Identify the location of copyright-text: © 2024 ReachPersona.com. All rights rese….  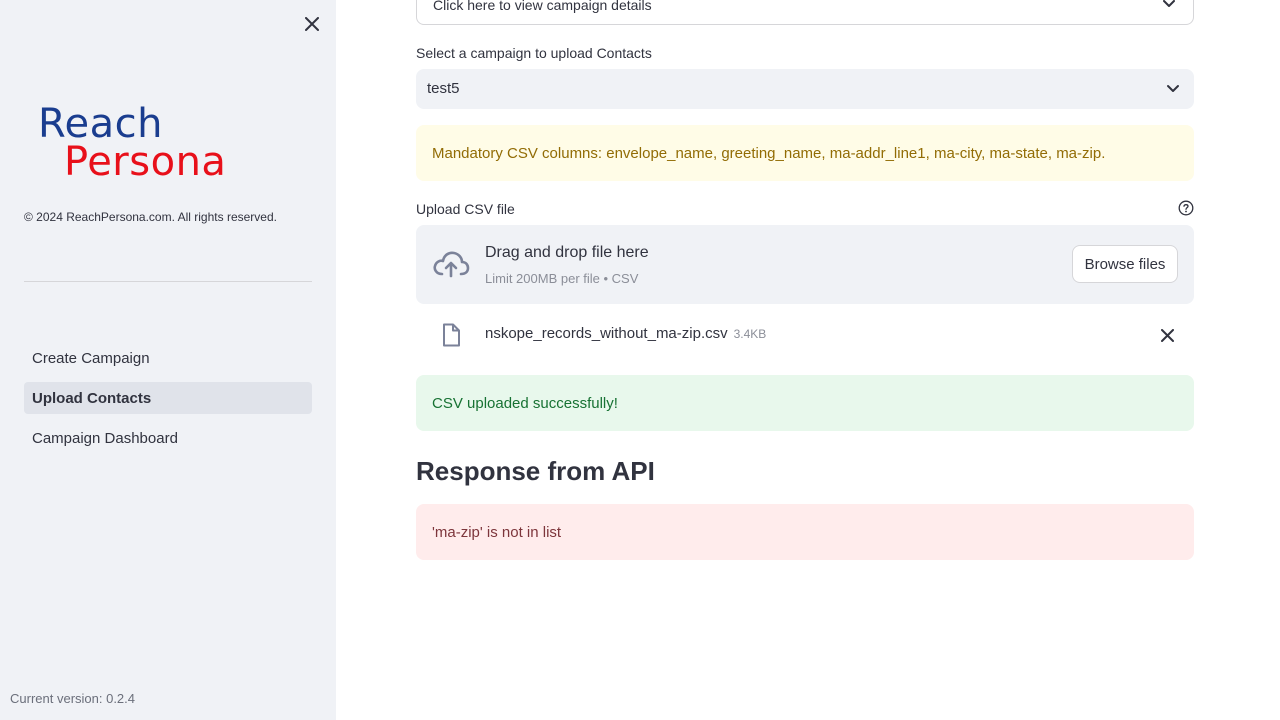
(150, 217).